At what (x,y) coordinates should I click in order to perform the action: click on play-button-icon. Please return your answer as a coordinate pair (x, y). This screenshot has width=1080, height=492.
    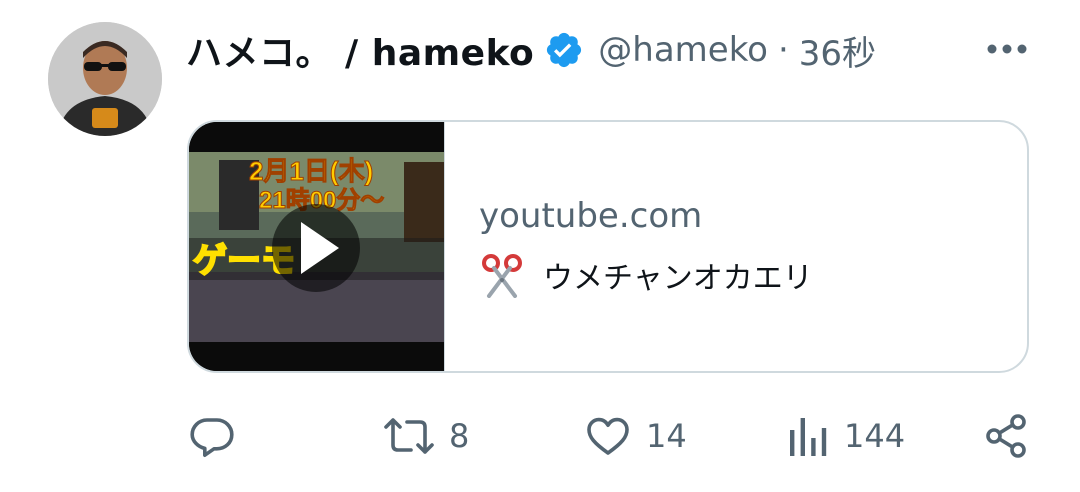
    Looking at the image, I should click on (316, 248).